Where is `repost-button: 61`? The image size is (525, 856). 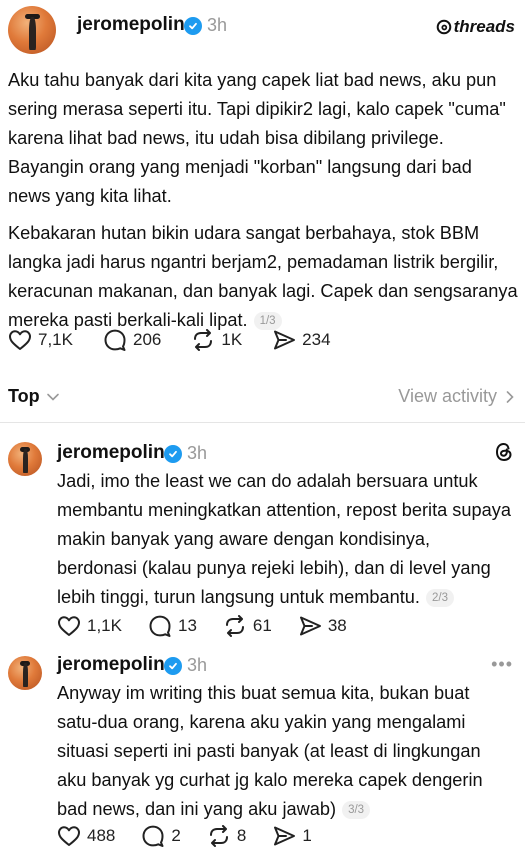 repost-button: 61 is located at coordinates (247, 626).